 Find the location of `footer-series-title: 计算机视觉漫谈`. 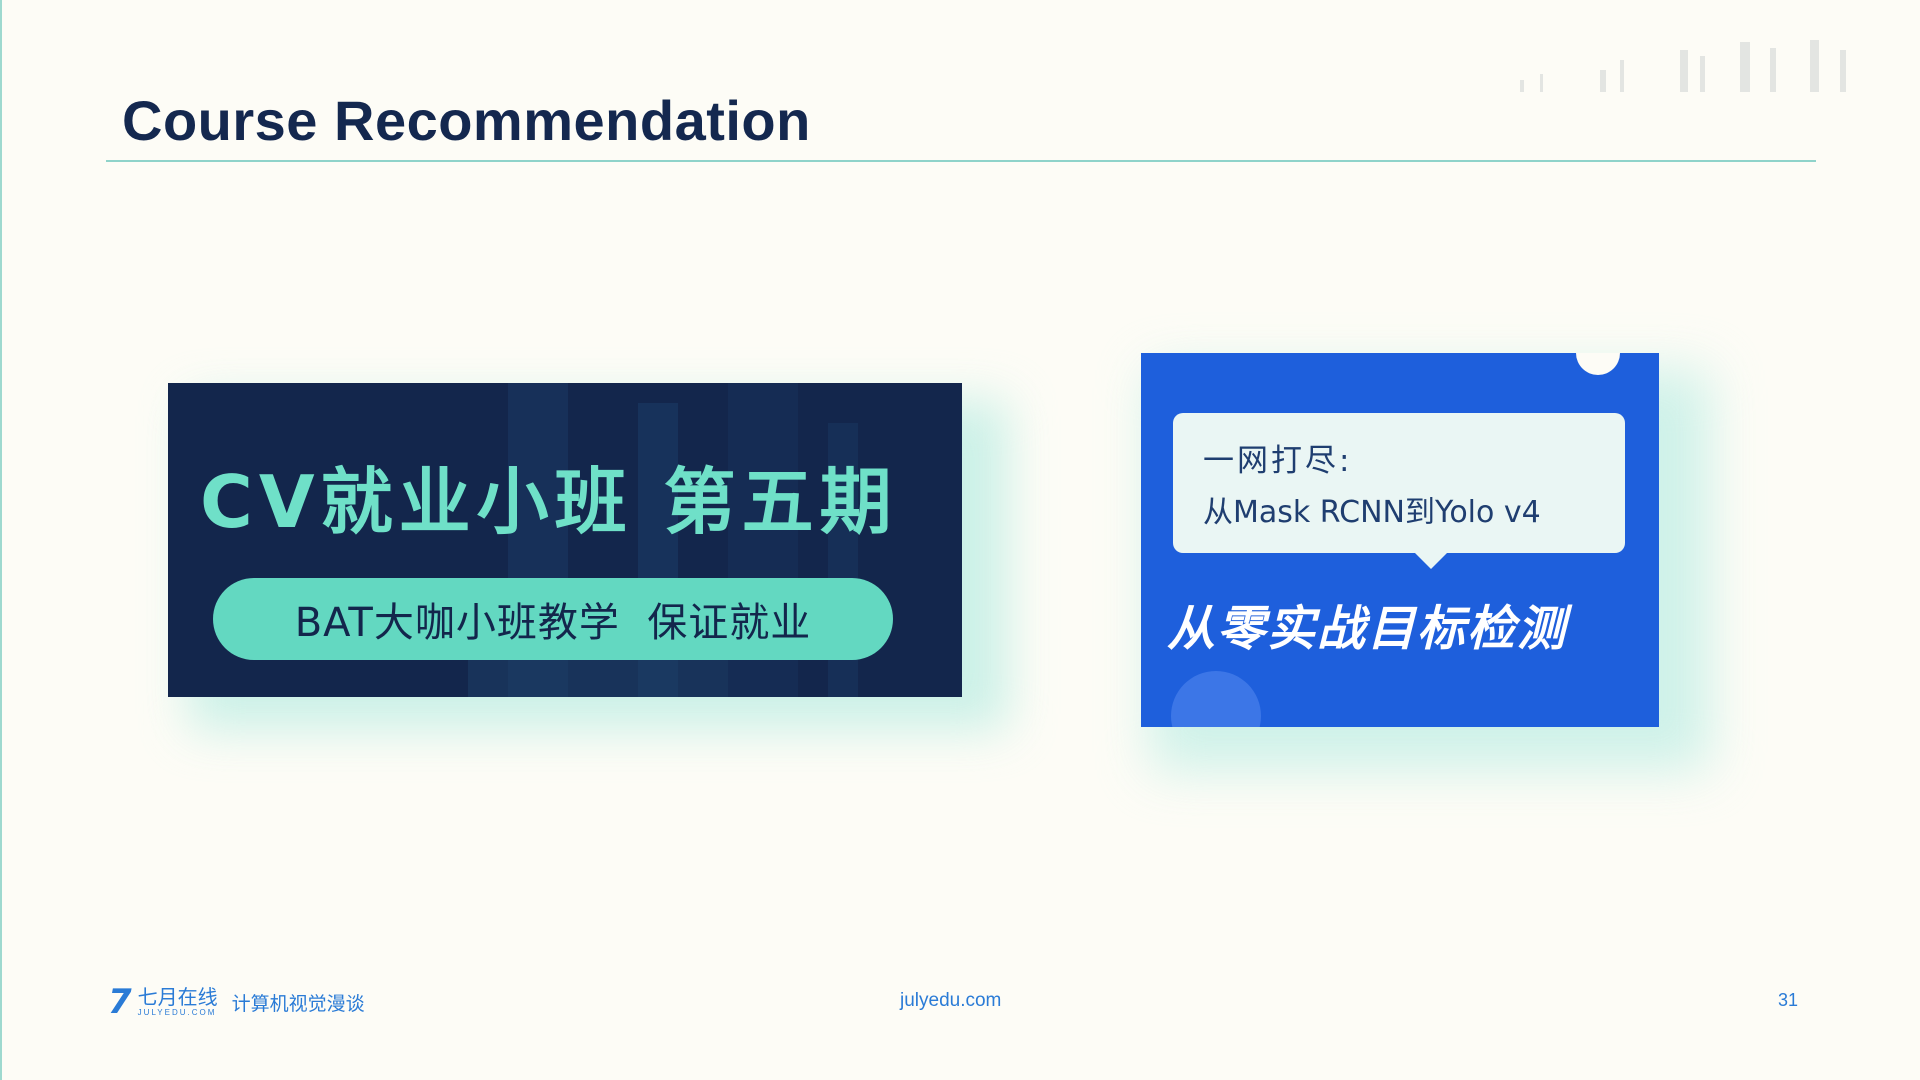

footer-series-title: 计算机视觉漫谈 is located at coordinates (298, 1003).